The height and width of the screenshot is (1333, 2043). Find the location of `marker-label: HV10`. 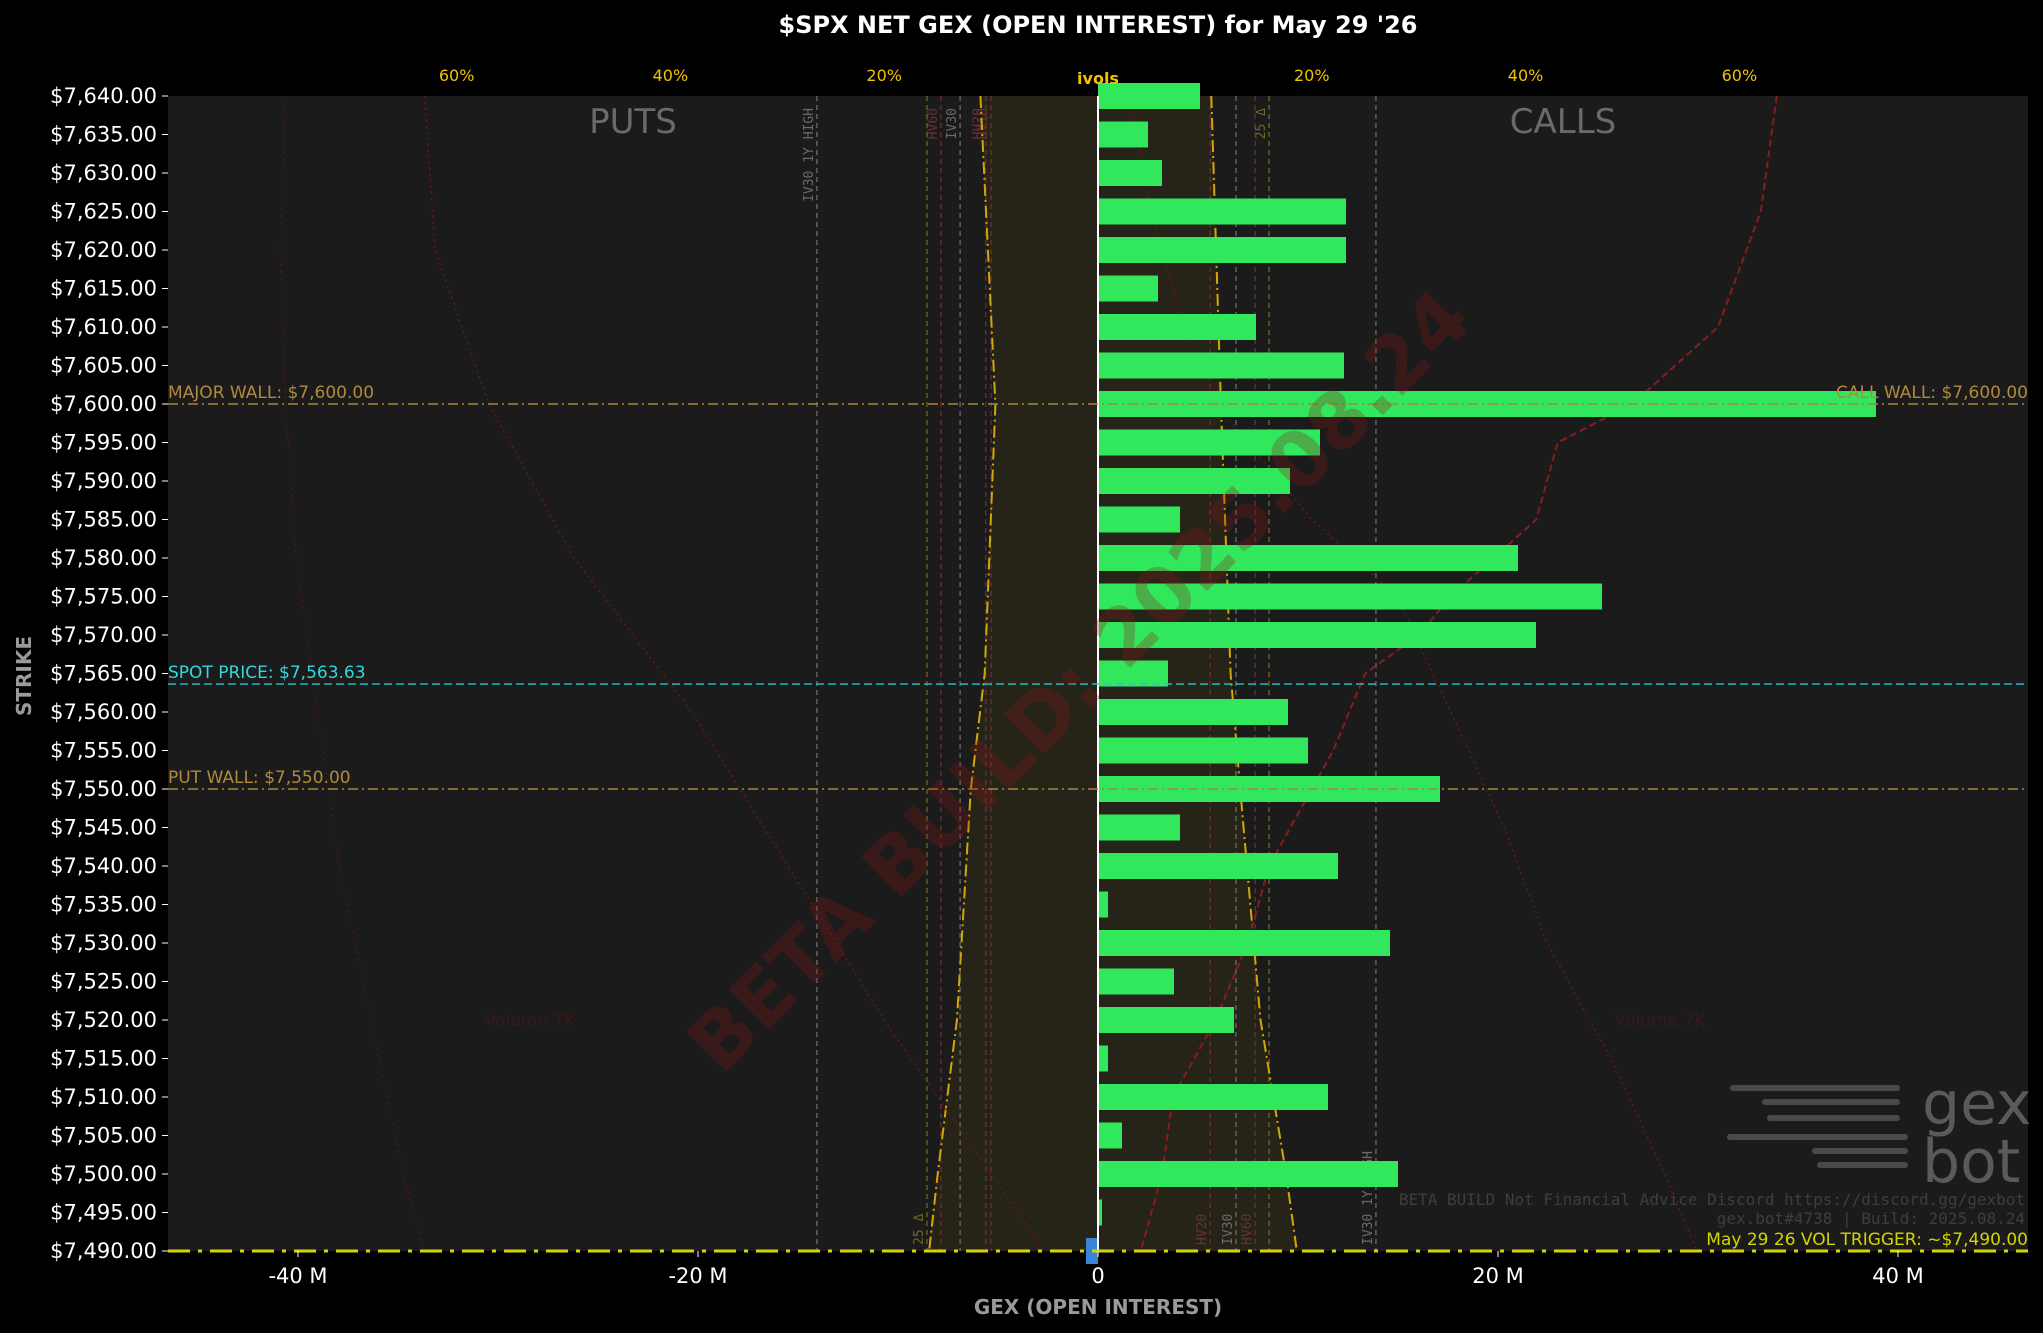

marker-label: HV10 is located at coordinates (983, 123).